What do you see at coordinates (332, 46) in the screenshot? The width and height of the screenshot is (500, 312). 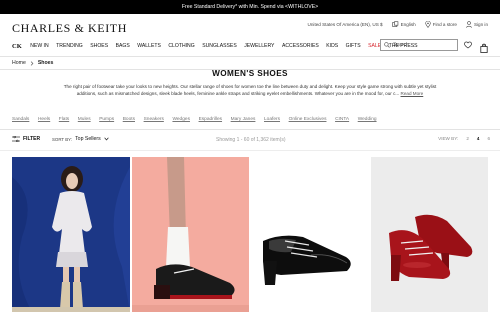 I see `nav-item-kids: KIDS` at bounding box center [332, 46].